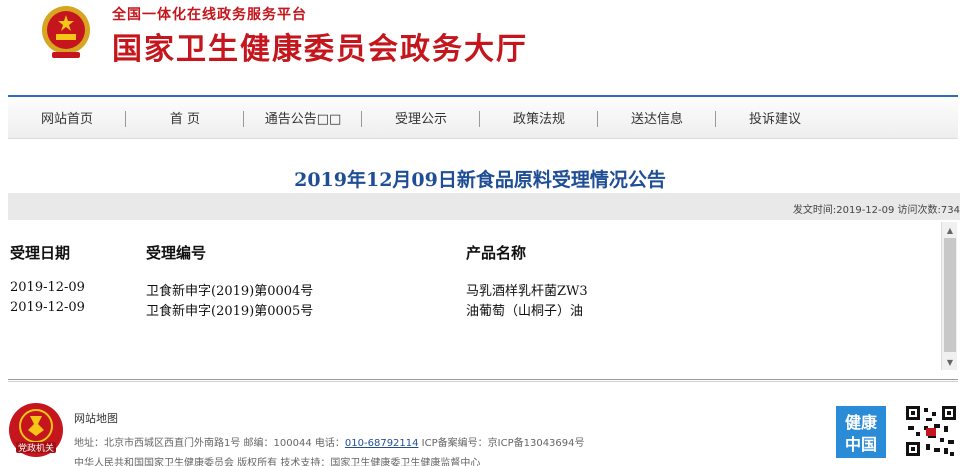  I want to click on nav-item-policy: 政策法规, so click(539, 117).